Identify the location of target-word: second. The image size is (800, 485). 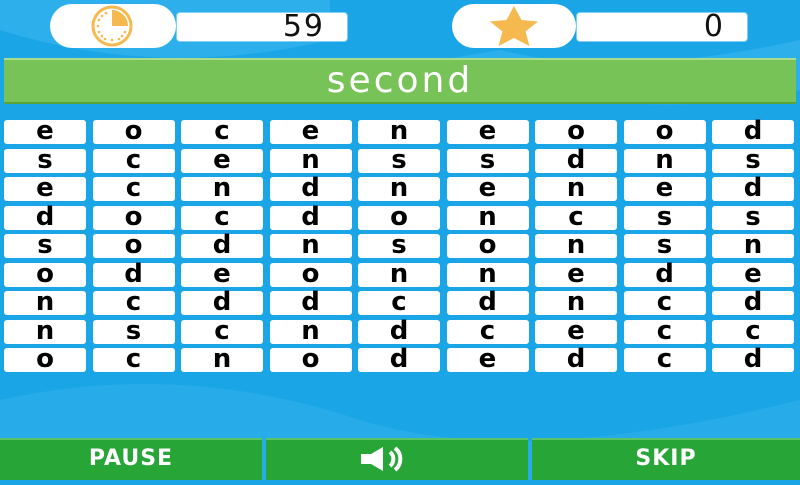
(400, 80).